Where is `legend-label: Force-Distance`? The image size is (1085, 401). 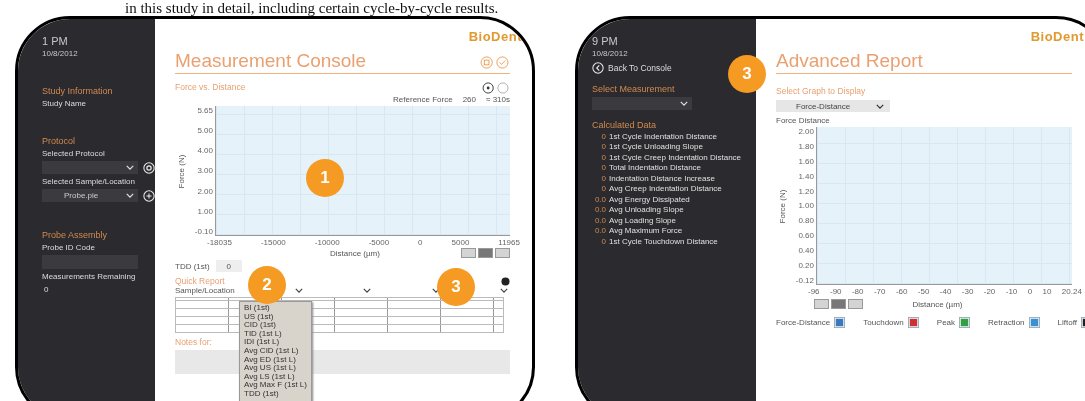
legend-label: Force-Distance is located at coordinates (803, 322).